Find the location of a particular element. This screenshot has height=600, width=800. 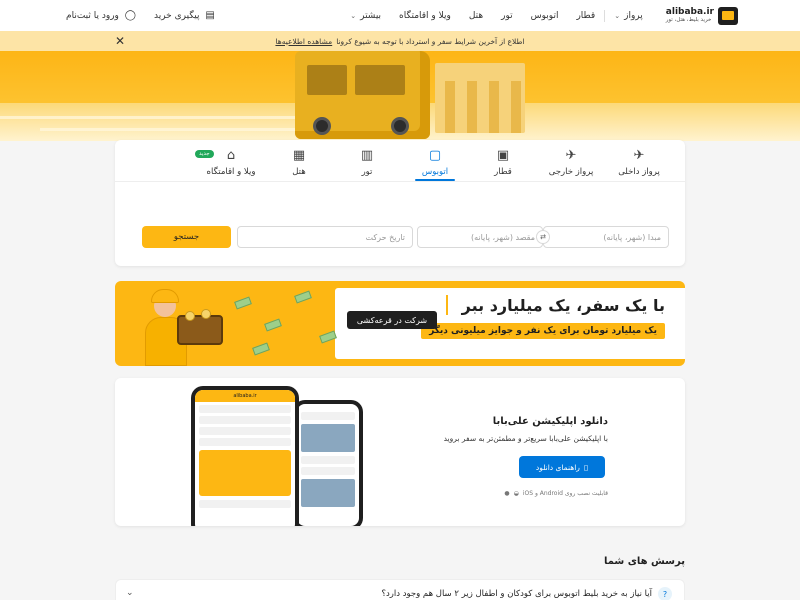

android-icon: ◒ is located at coordinates (516, 493).